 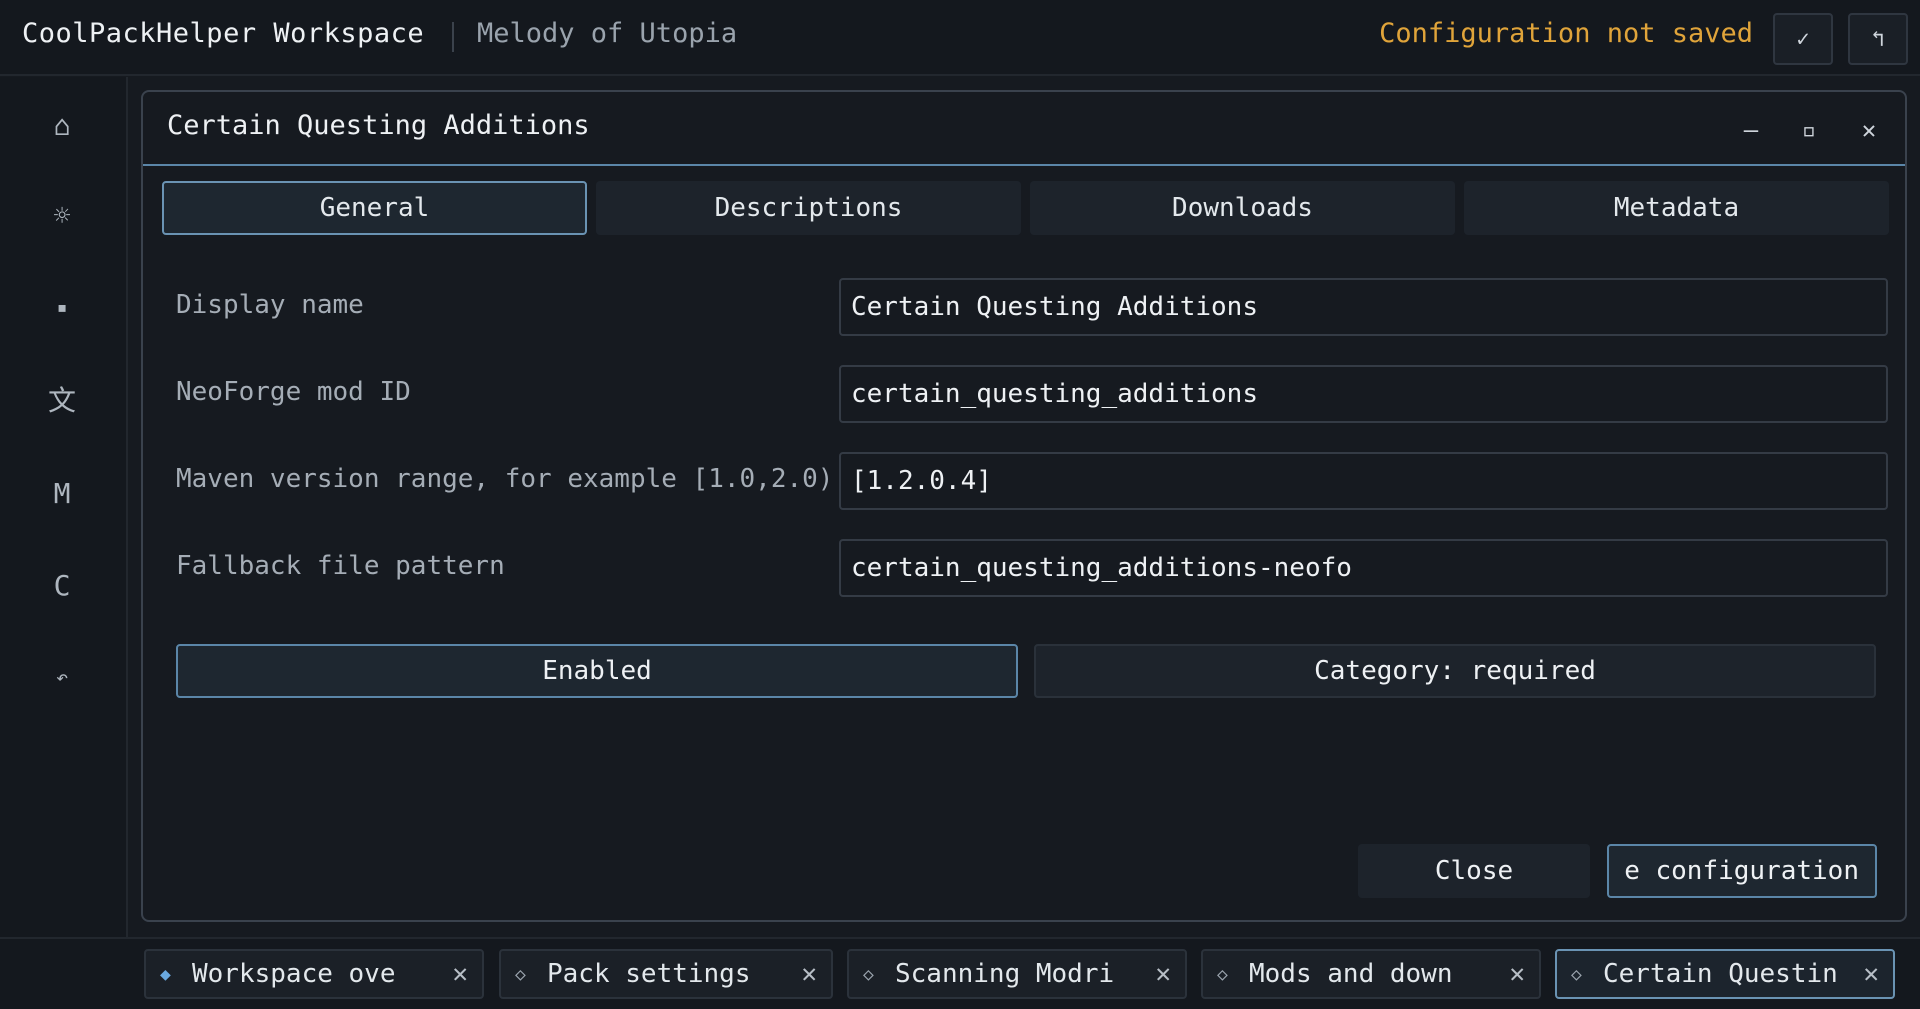 What do you see at coordinates (1742, 871) in the screenshot?
I see `save-configuration-button: e configuration` at bounding box center [1742, 871].